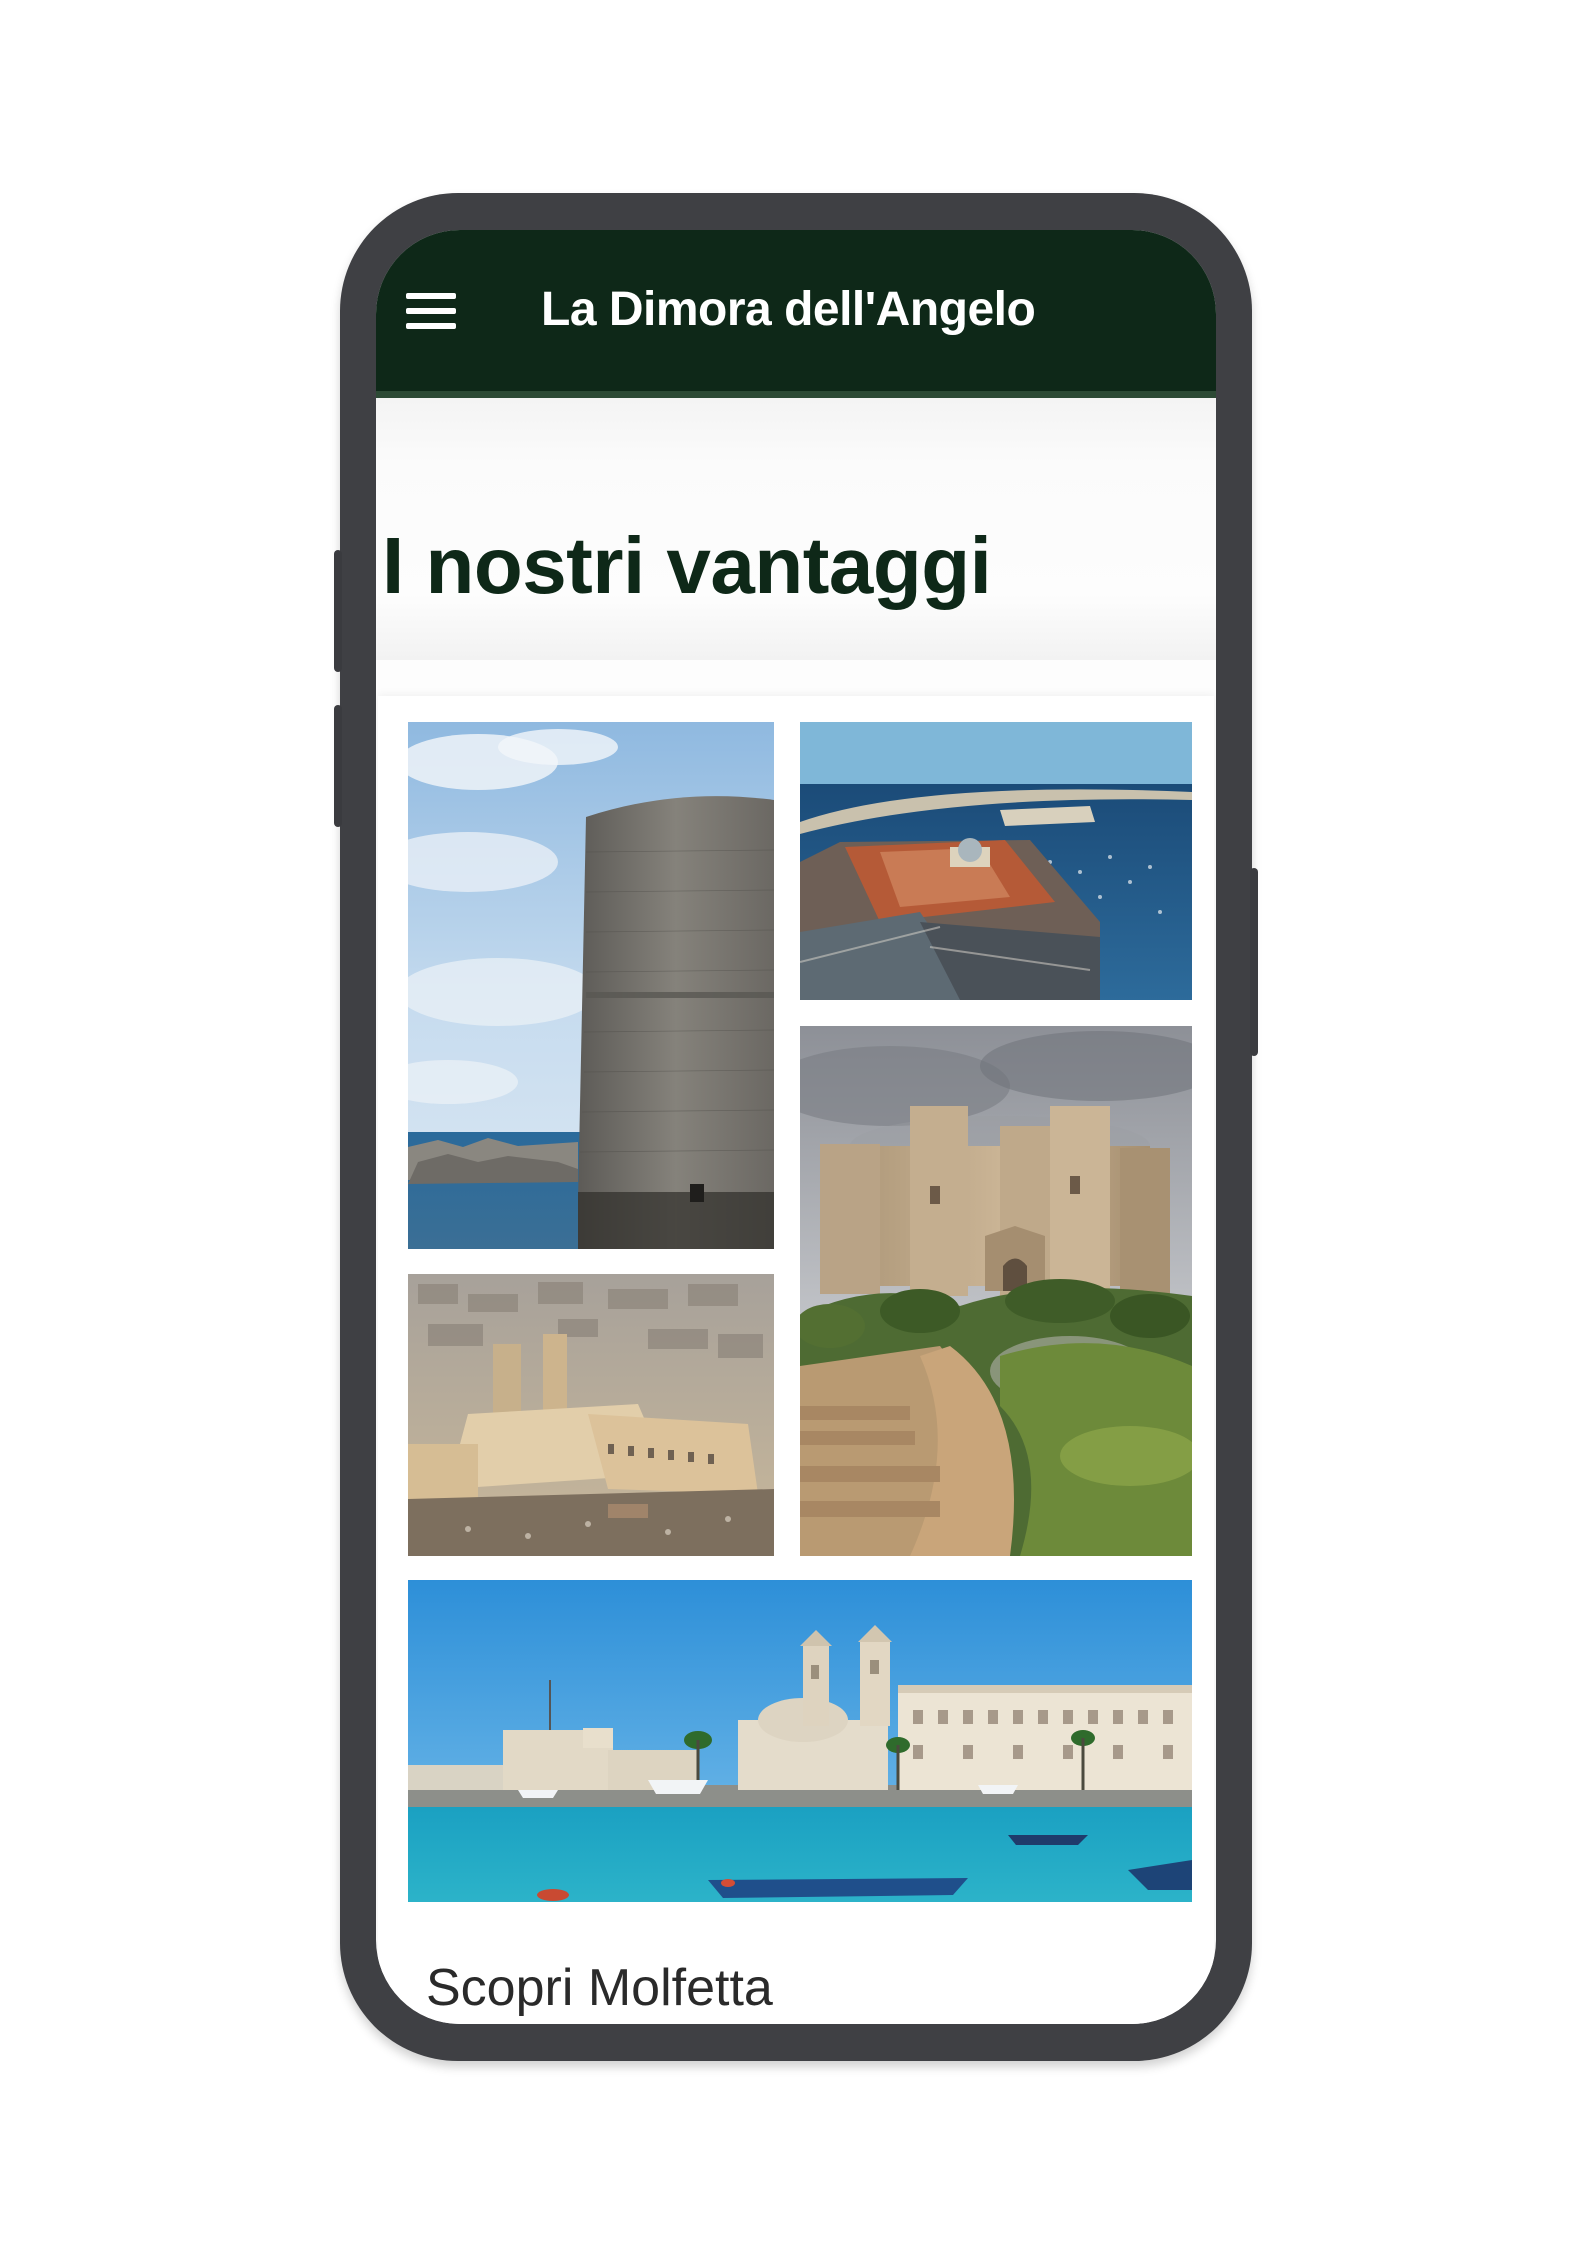 This screenshot has height=2245, width=1587. I want to click on phone-side-button-right, so click(1254, 962).